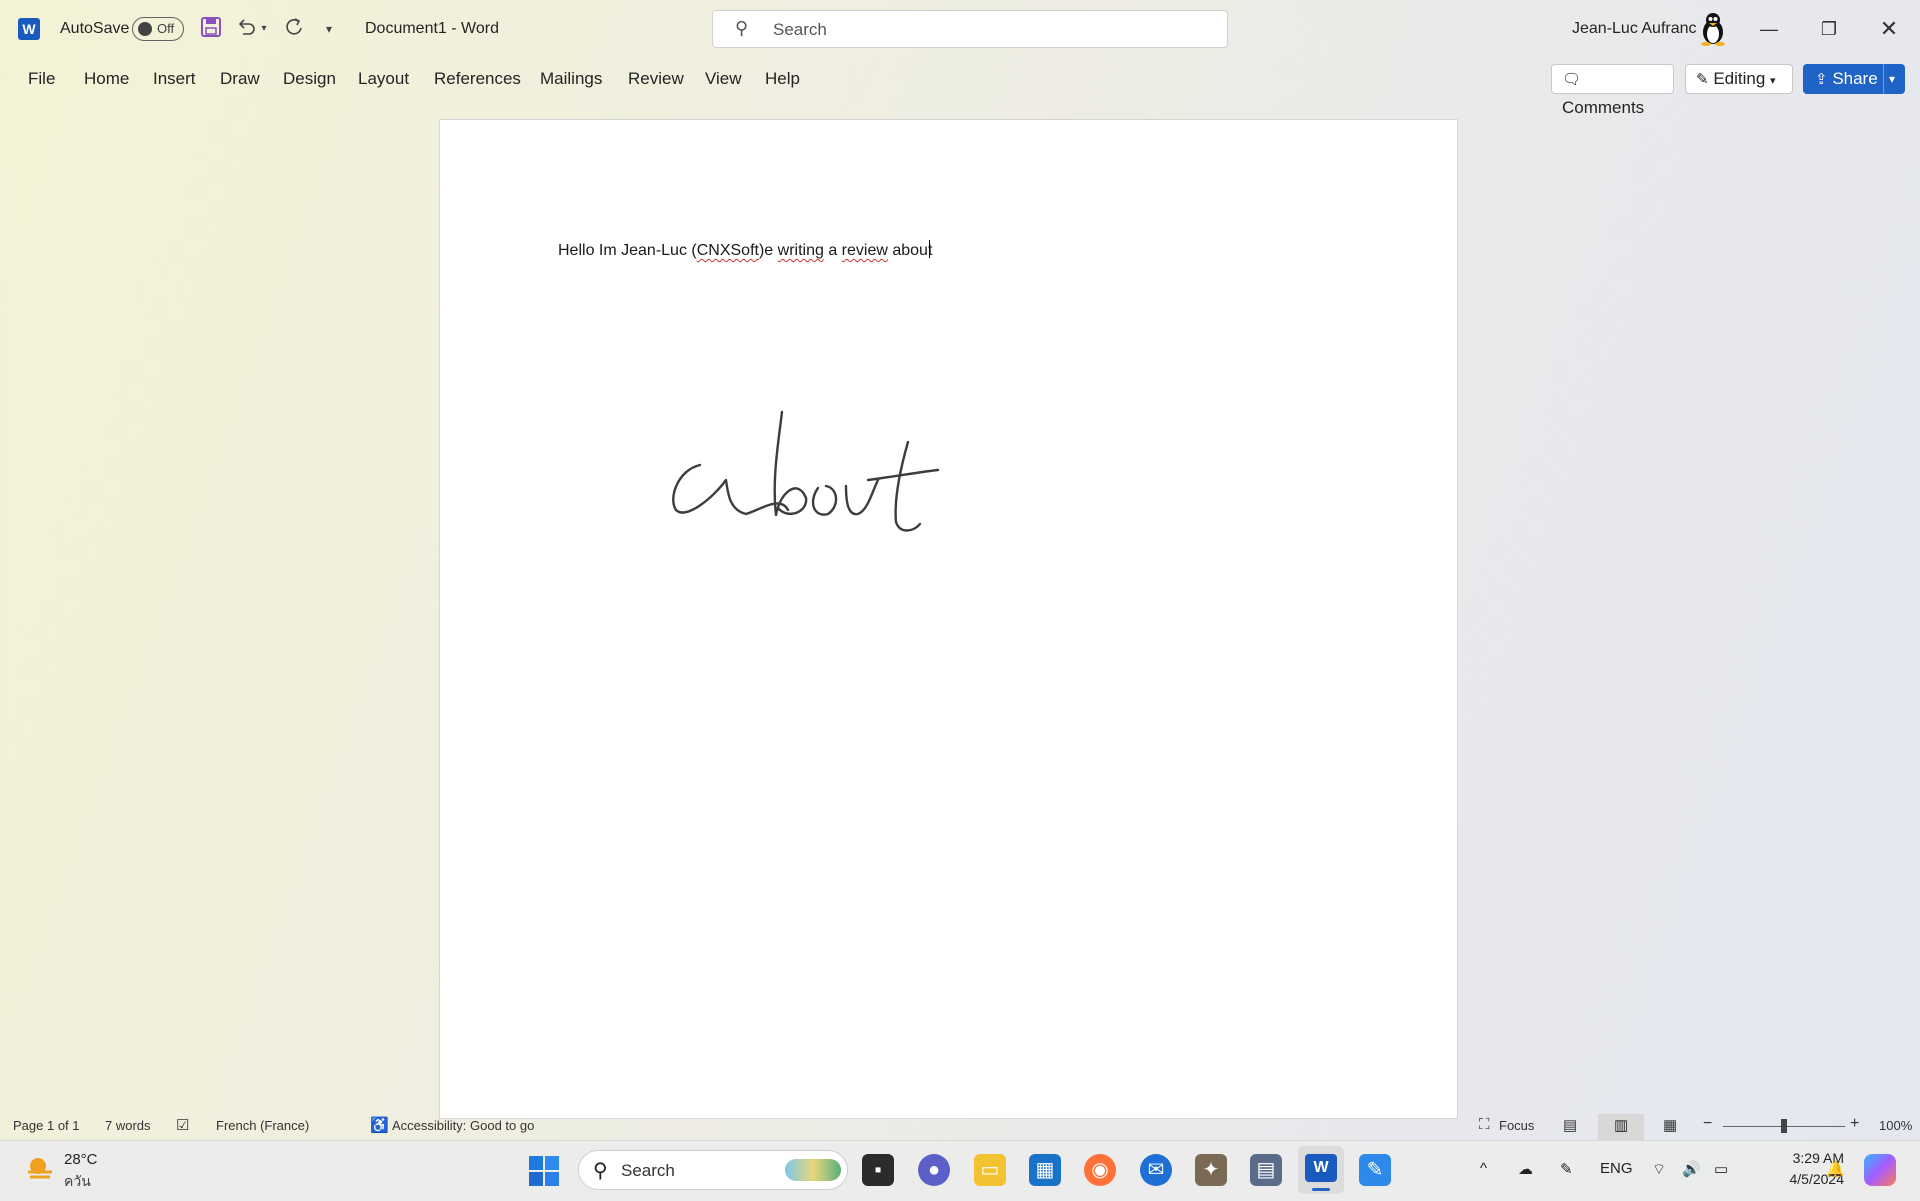 This screenshot has height=1201, width=1920. Describe the element at coordinates (40, 1168) in the screenshot. I see `weather-icon` at that location.